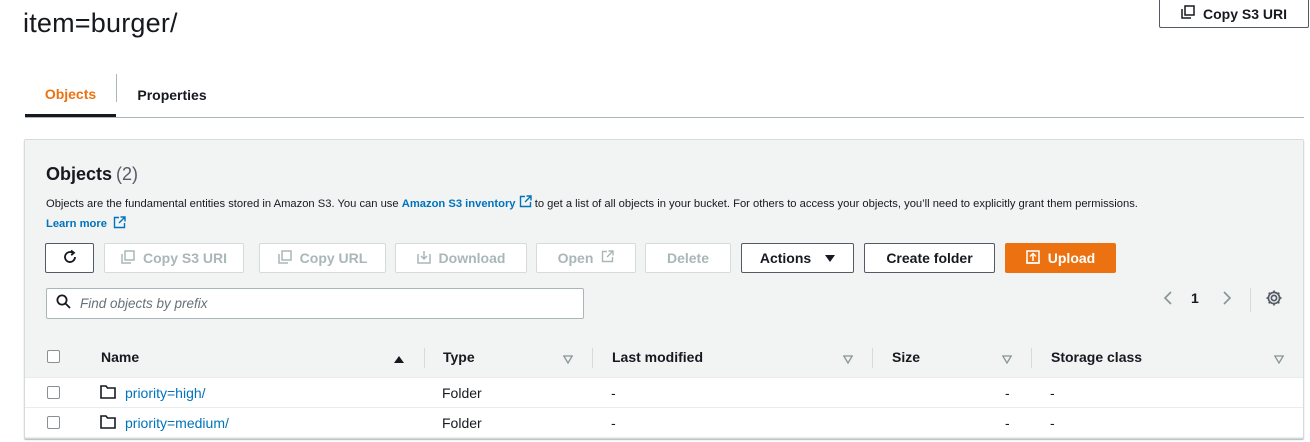  I want to click on table-row: priority=high/ Folder - - -, so click(664, 393).